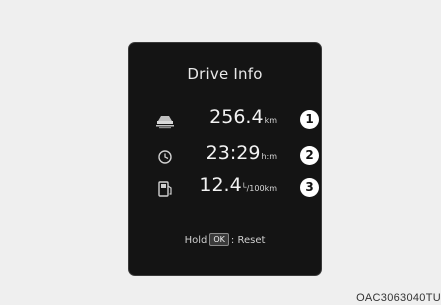 Image resolution: width=441 pixels, height=305 pixels. What do you see at coordinates (165, 189) in the screenshot?
I see `fuel-pump-icon` at bounding box center [165, 189].